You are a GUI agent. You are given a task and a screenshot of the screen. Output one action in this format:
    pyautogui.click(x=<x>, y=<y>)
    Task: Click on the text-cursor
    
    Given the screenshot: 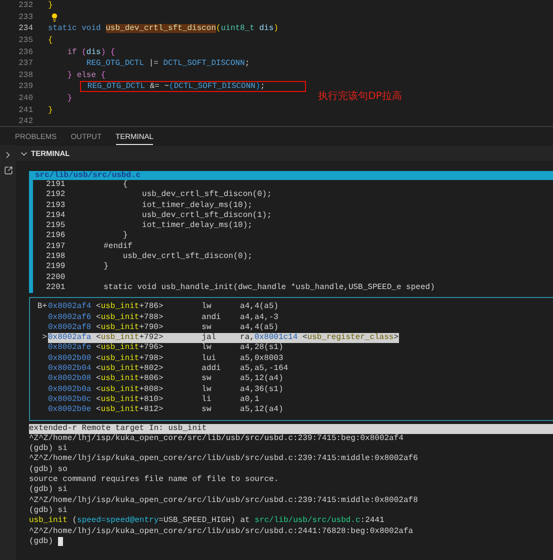 What is the action you would take?
    pyautogui.click(x=60, y=541)
    